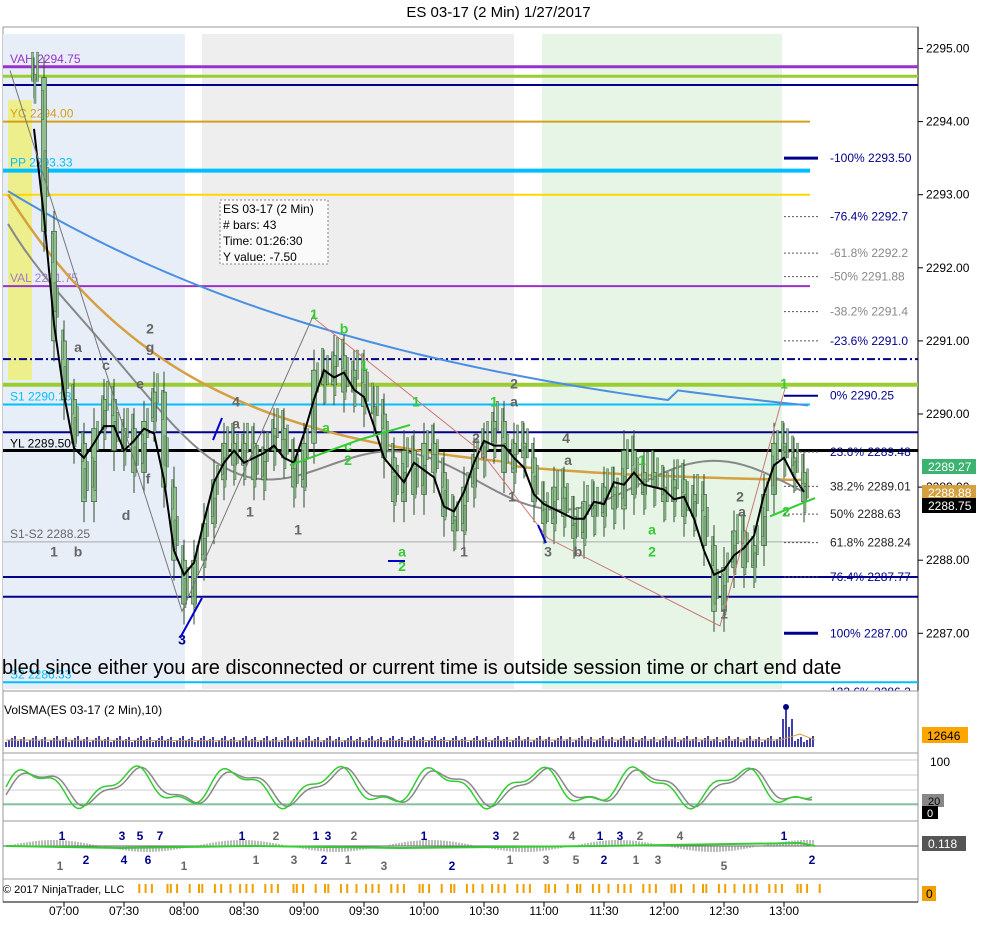 This screenshot has height=952, width=997. Describe the element at coordinates (184, 911) in the screenshot. I see `time-axis-label: 08:00` at that location.